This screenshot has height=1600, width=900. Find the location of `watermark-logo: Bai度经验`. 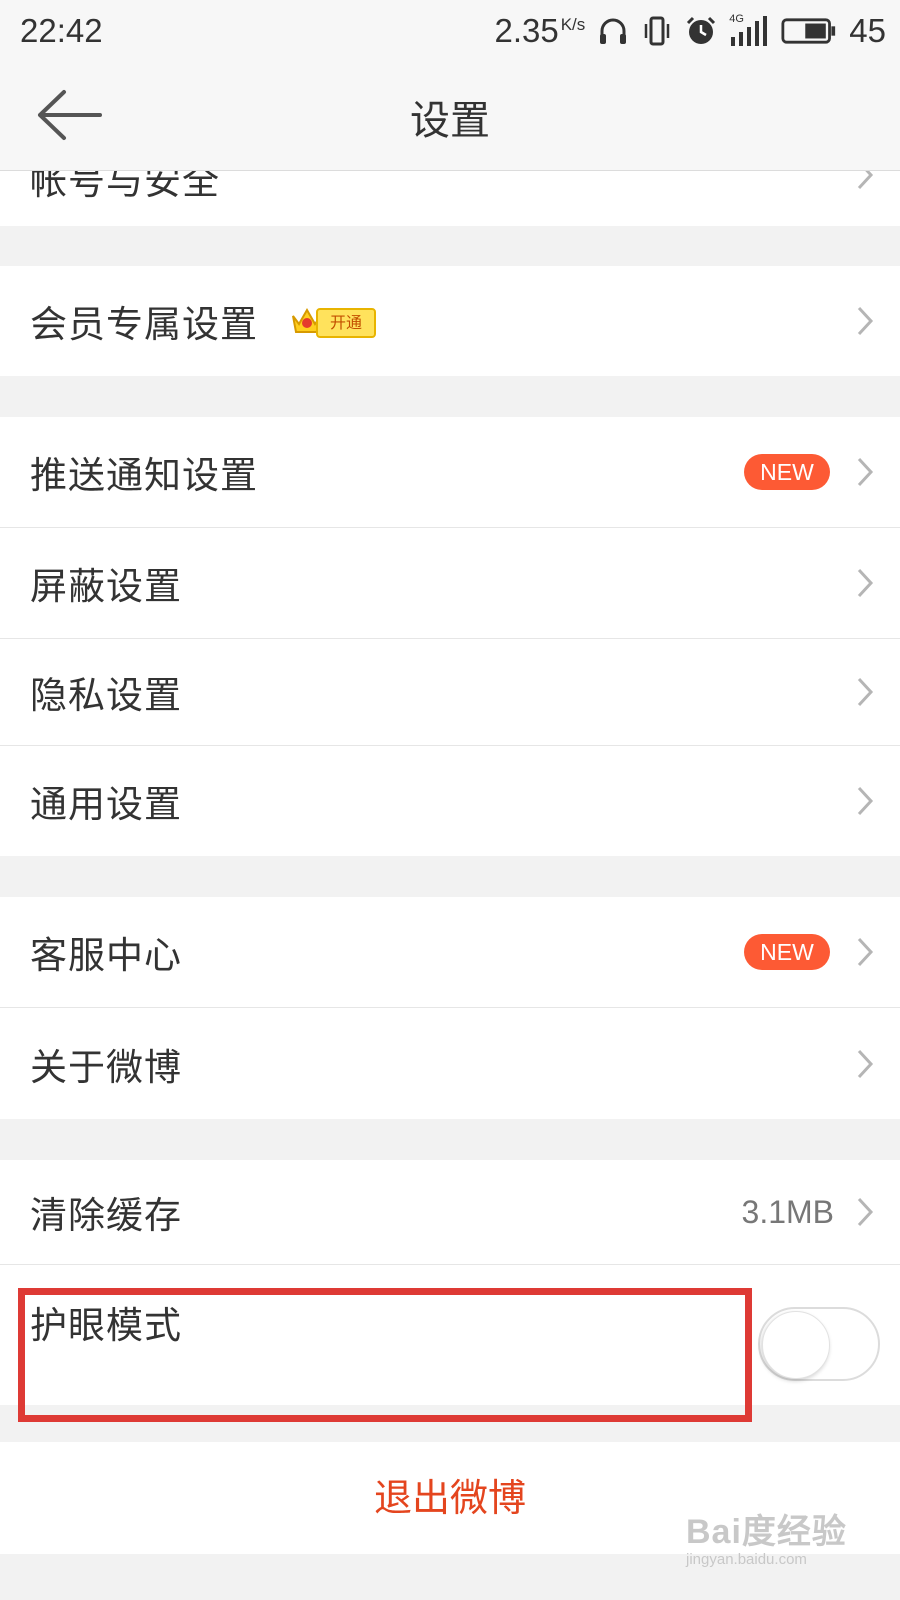

watermark-logo: Bai度经验 is located at coordinates (766, 1532).